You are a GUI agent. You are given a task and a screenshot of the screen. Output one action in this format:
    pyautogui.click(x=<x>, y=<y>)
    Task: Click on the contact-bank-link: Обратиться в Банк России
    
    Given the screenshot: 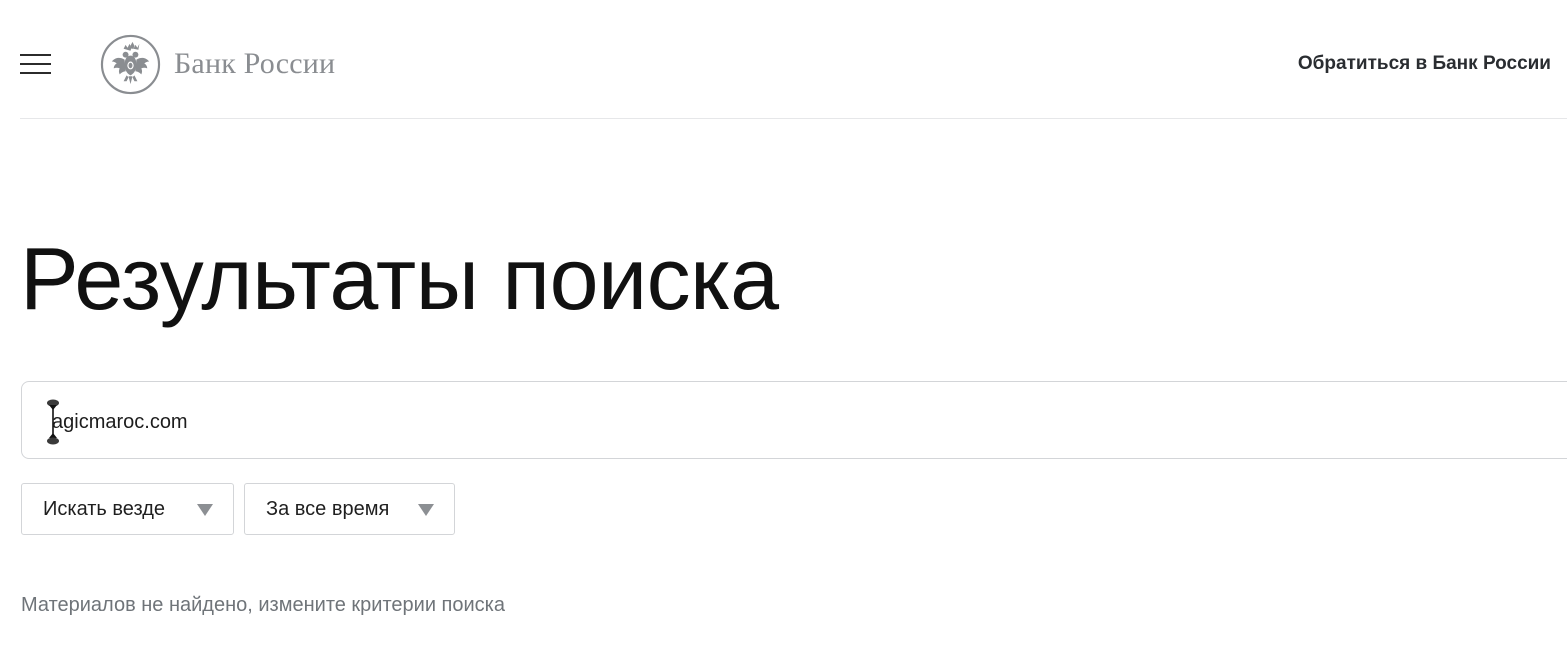 What is the action you would take?
    pyautogui.click(x=1424, y=64)
    